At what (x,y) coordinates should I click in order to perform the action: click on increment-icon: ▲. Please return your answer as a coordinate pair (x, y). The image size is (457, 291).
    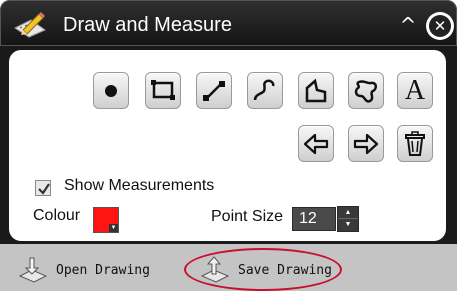
    Looking at the image, I should click on (348, 213).